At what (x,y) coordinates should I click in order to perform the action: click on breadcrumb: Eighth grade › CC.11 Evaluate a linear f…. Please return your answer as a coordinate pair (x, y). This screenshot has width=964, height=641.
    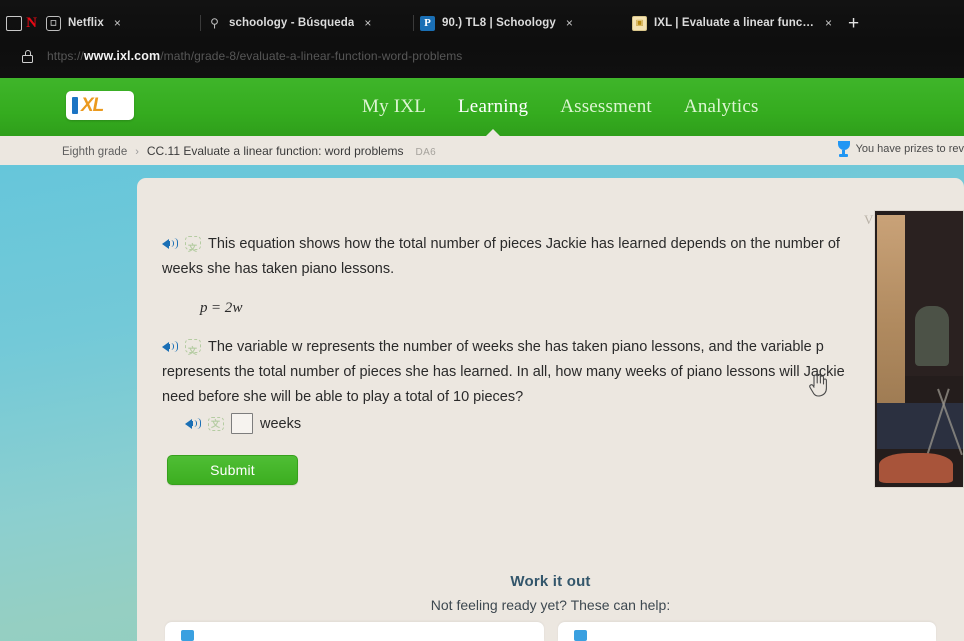
    Looking at the image, I should click on (218, 151).